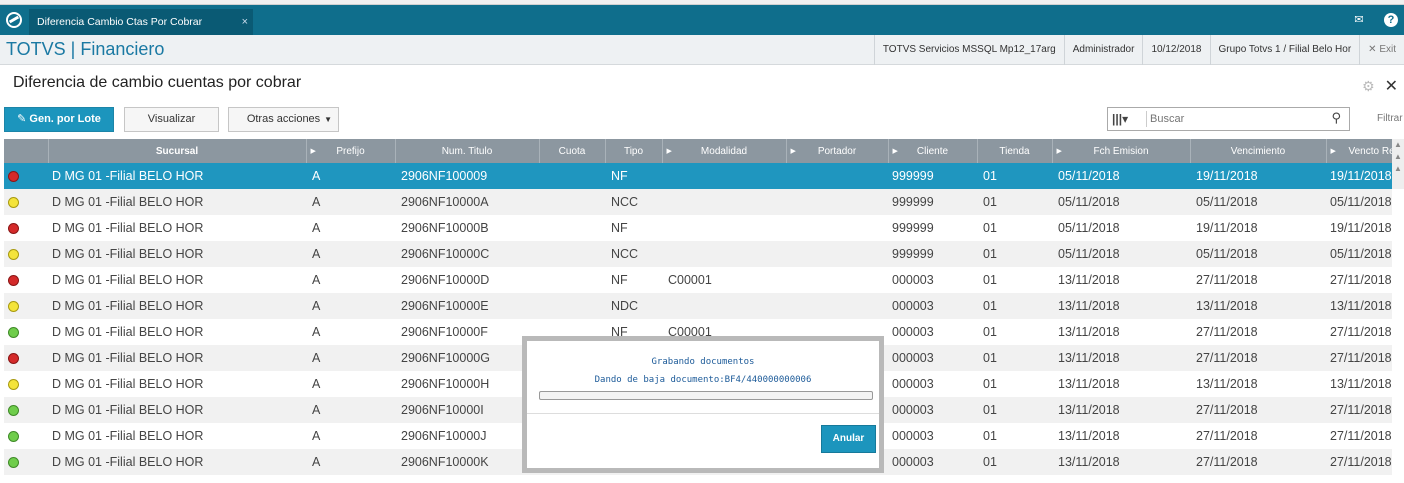 Image resolution: width=1404 pixels, height=483 pixels. What do you see at coordinates (633, 306) in the screenshot?
I see `cell-tipo: NDC` at bounding box center [633, 306].